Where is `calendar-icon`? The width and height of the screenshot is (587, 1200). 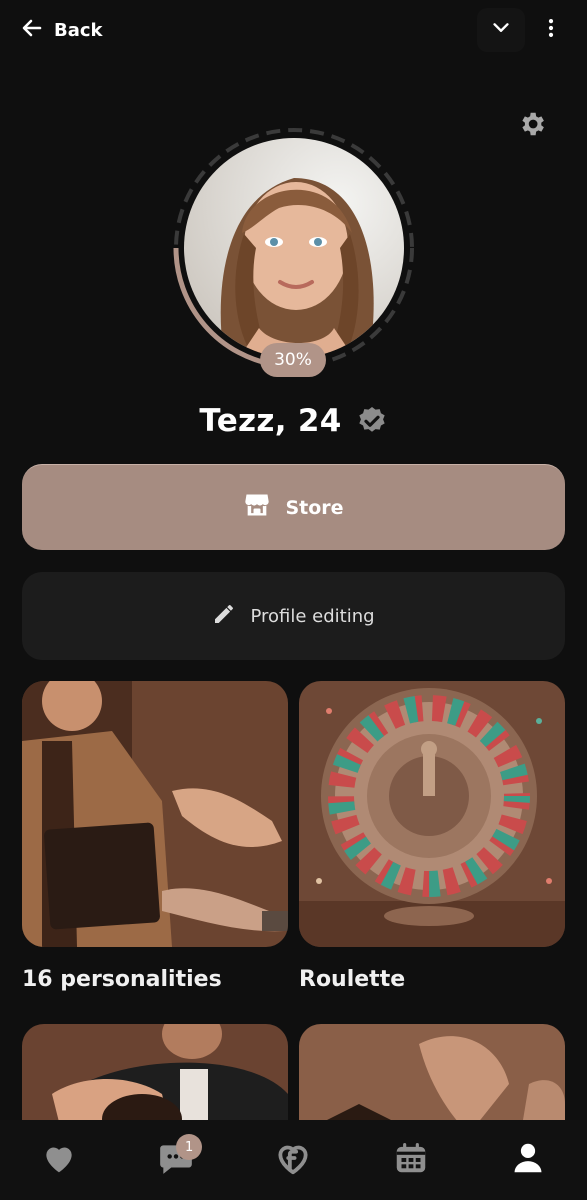
calendar-icon is located at coordinates (411, 1160).